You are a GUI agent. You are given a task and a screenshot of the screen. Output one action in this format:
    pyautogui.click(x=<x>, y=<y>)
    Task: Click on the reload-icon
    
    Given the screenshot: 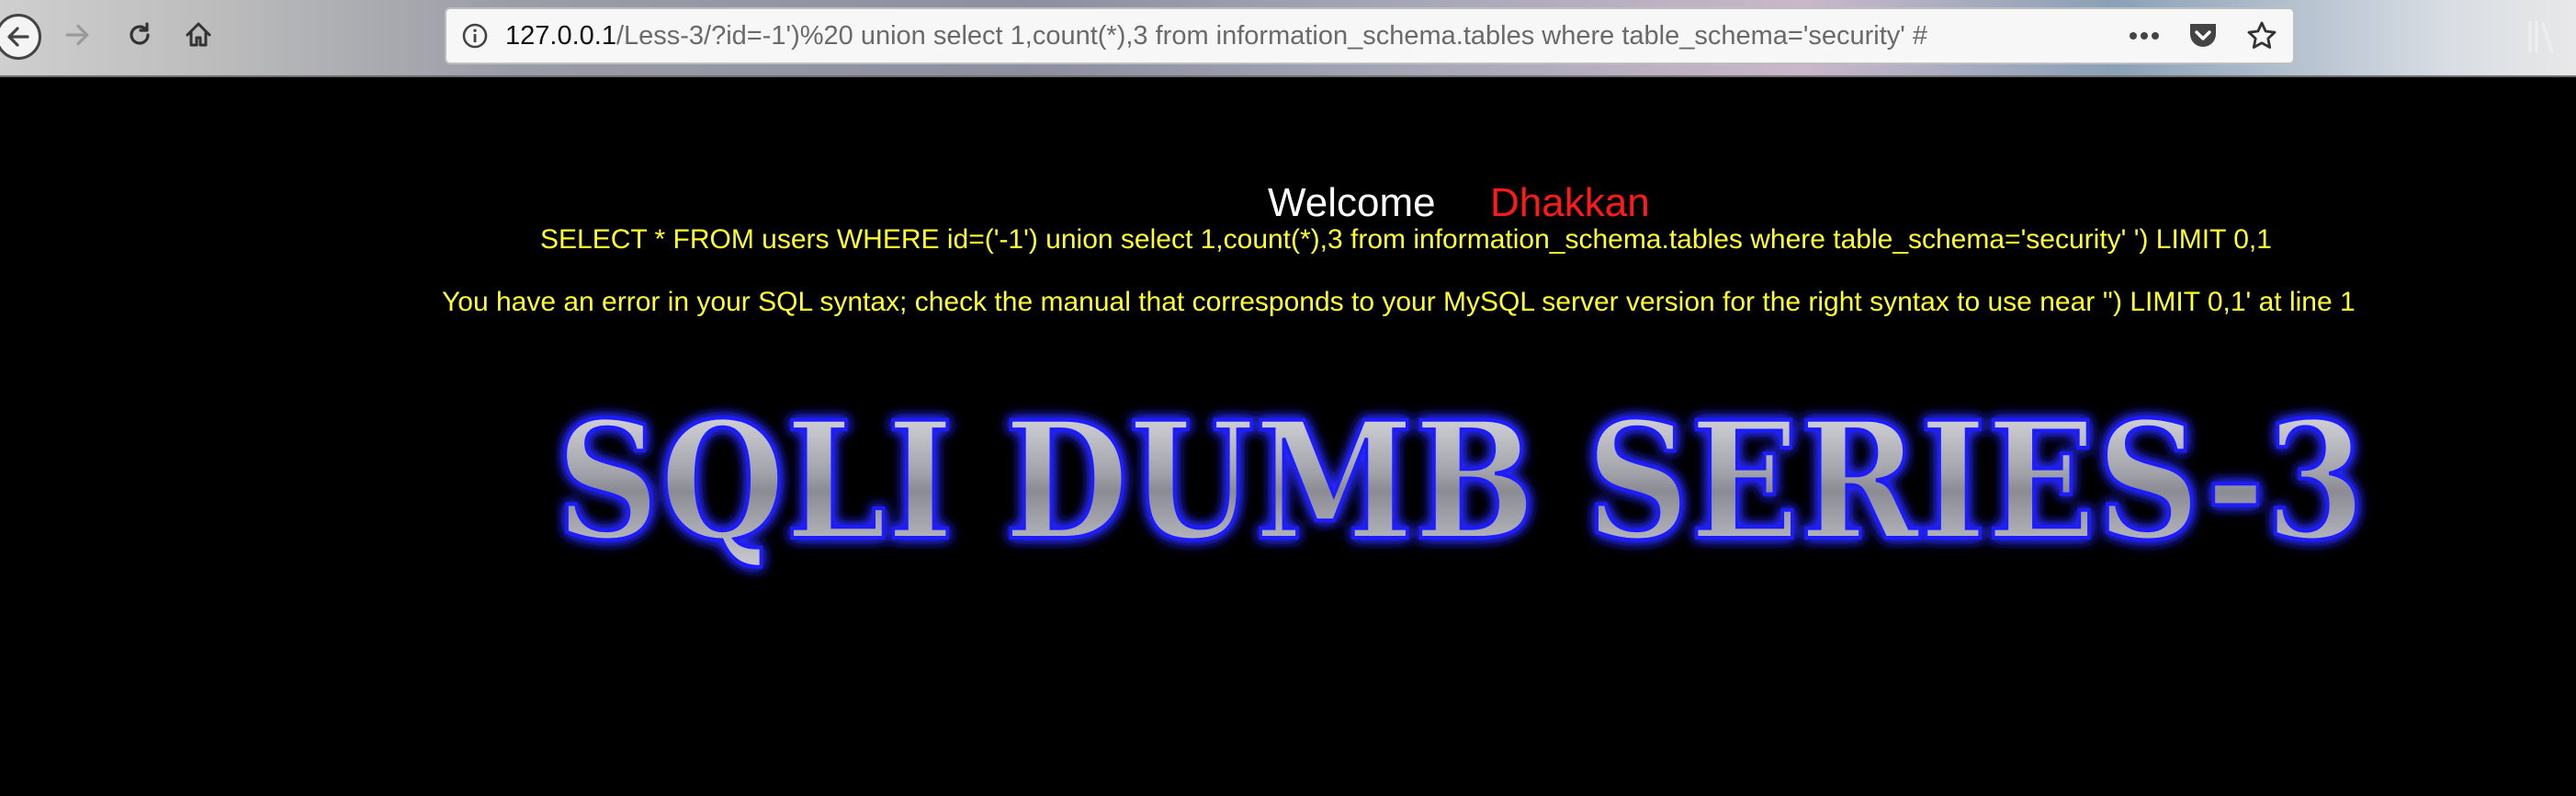 What is the action you would take?
    pyautogui.click(x=139, y=37)
    